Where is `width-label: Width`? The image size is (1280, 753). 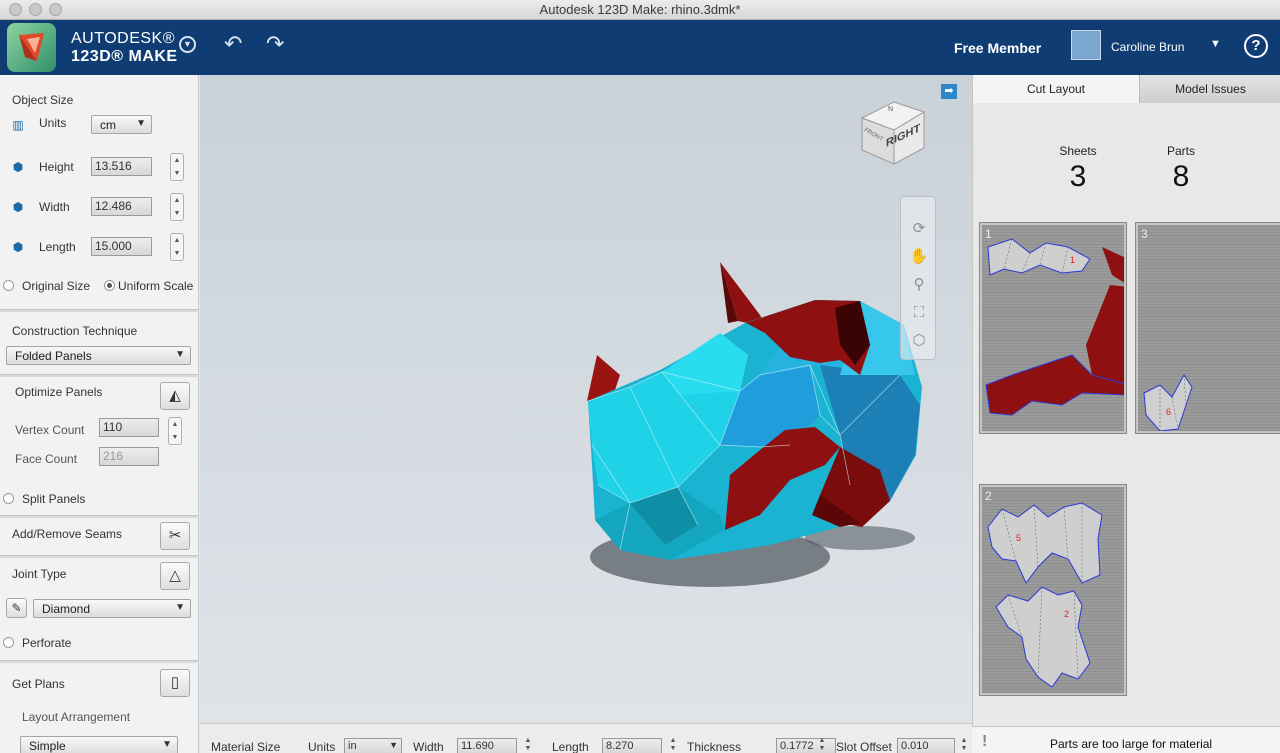 width-label: Width is located at coordinates (54, 207).